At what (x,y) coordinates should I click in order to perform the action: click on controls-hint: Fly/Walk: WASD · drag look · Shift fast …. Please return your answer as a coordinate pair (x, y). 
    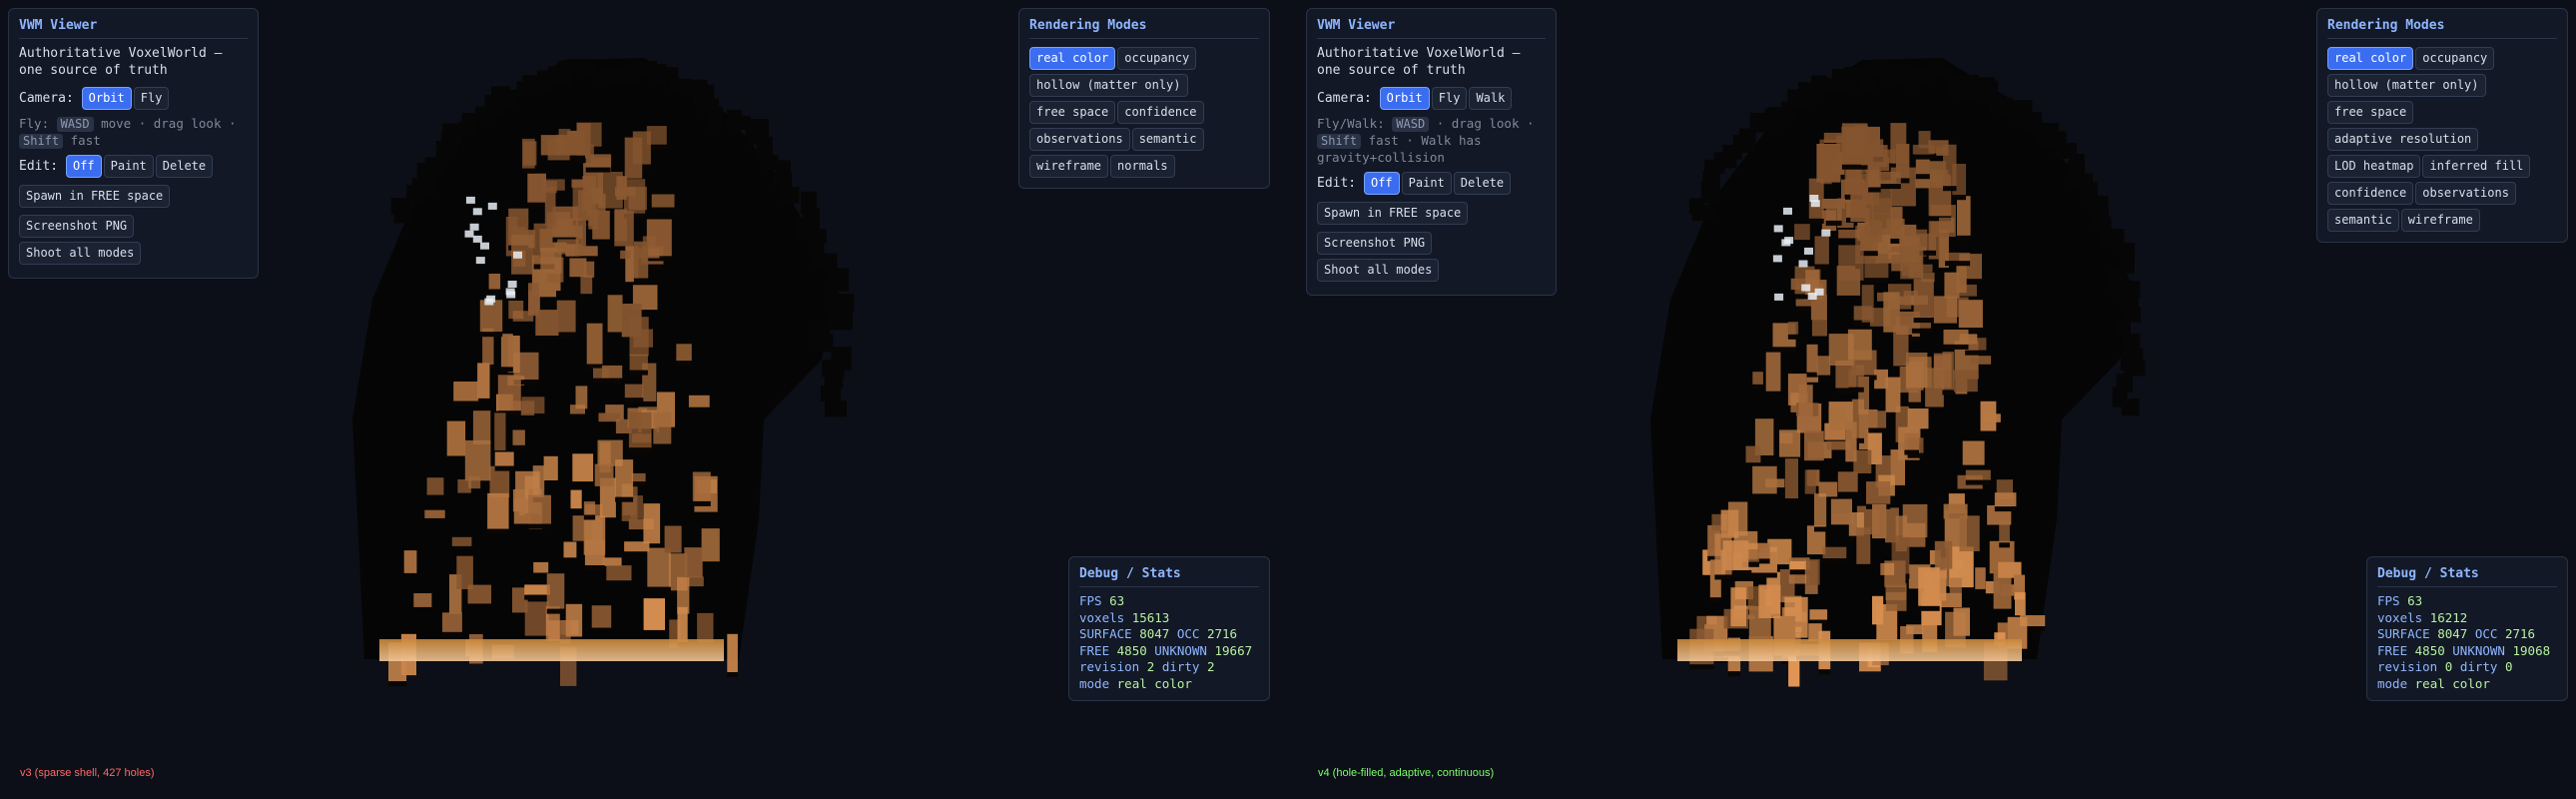
    Looking at the image, I should click on (1431, 140).